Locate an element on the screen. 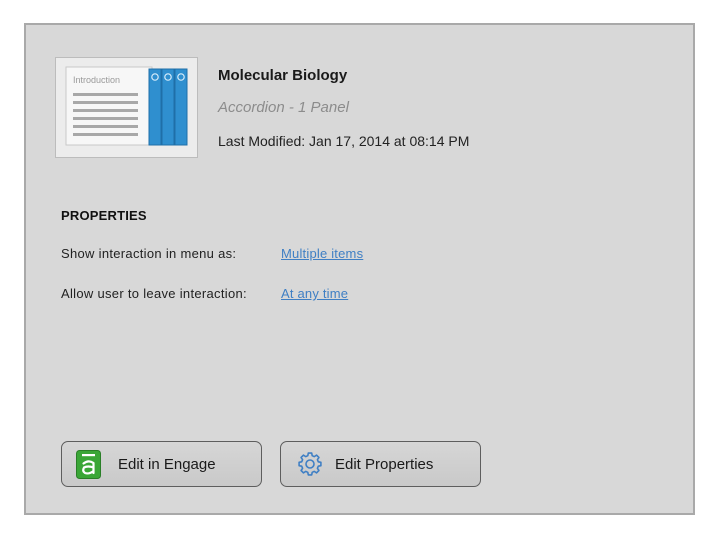 The width and height of the screenshot is (720, 540). thumbnail-label: Introduction is located at coordinates (96, 80).